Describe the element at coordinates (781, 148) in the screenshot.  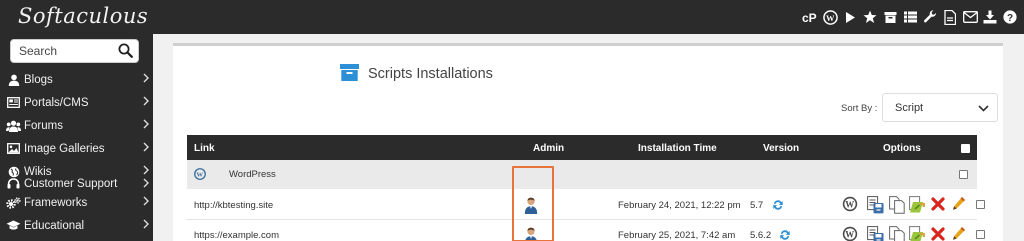
I see `column-header-version: Version` at that location.